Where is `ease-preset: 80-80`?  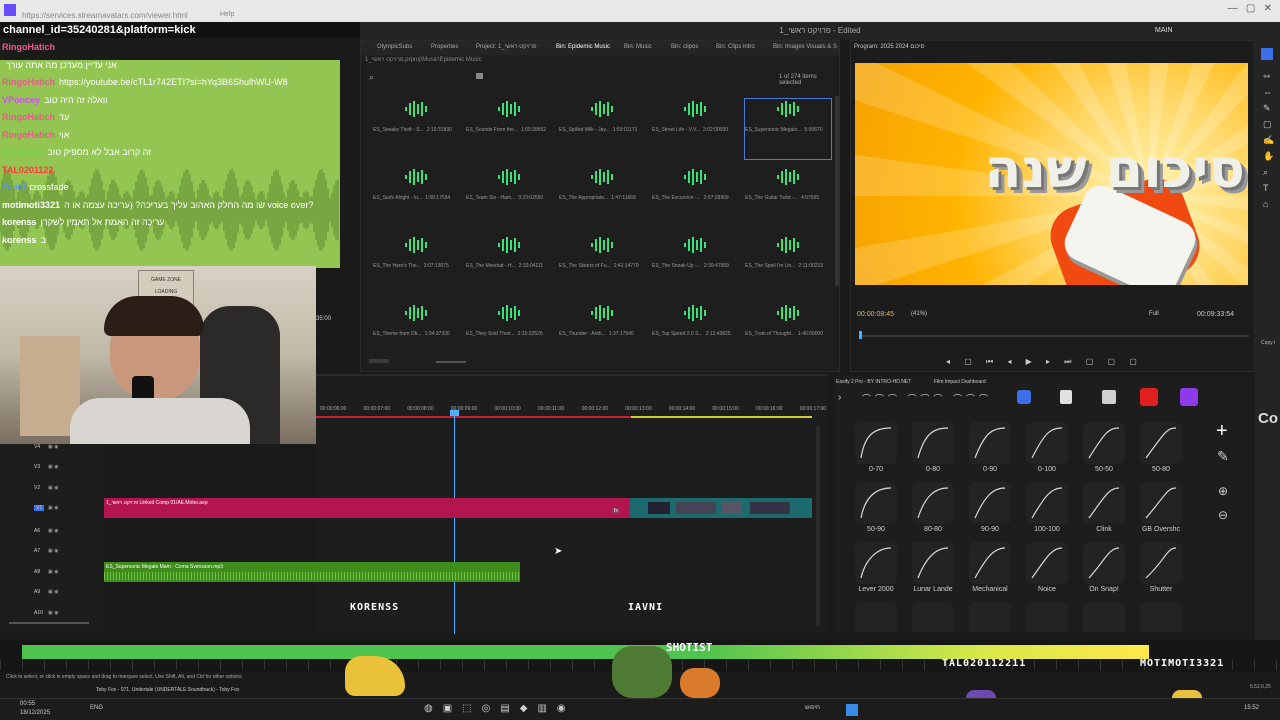 ease-preset: 80-80 is located at coordinates (933, 511).